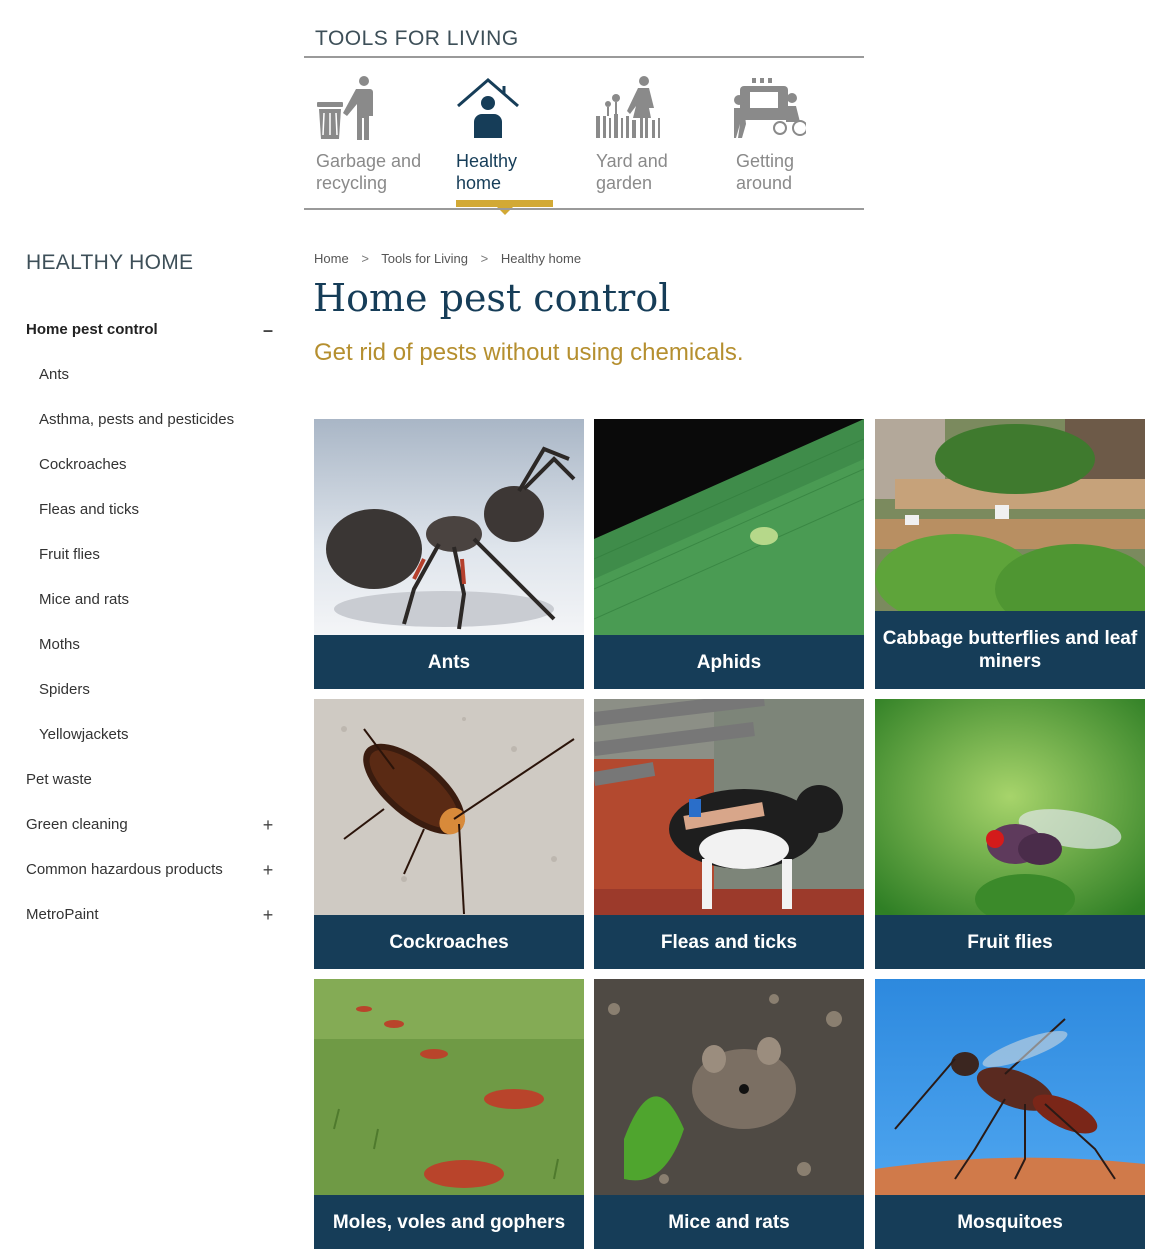 This screenshot has width=1169, height=1258. Describe the element at coordinates (62, 914) in the screenshot. I see `sidebar-item-label: MetroPaint` at that location.